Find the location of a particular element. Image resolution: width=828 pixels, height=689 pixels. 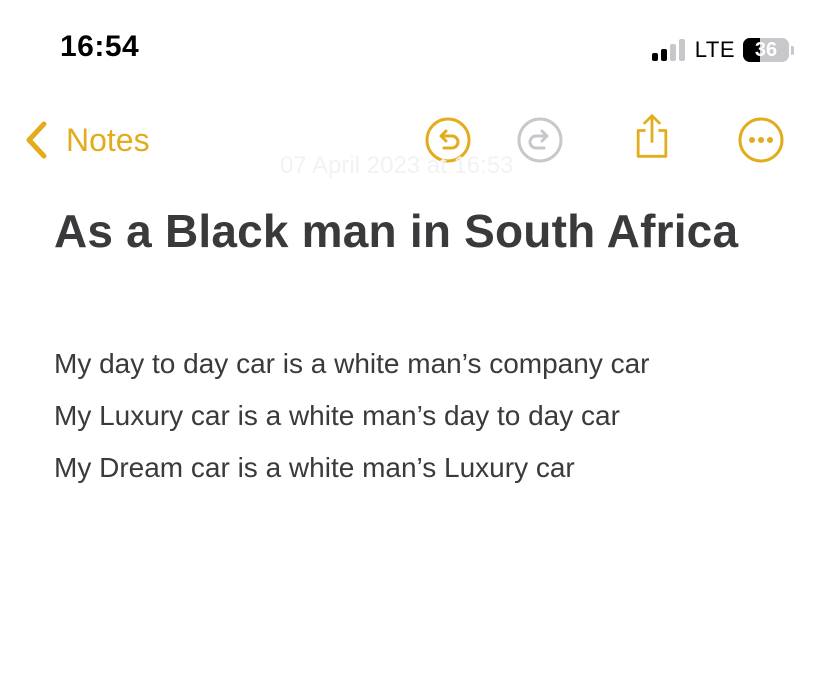

redo-icon is located at coordinates (540, 140).